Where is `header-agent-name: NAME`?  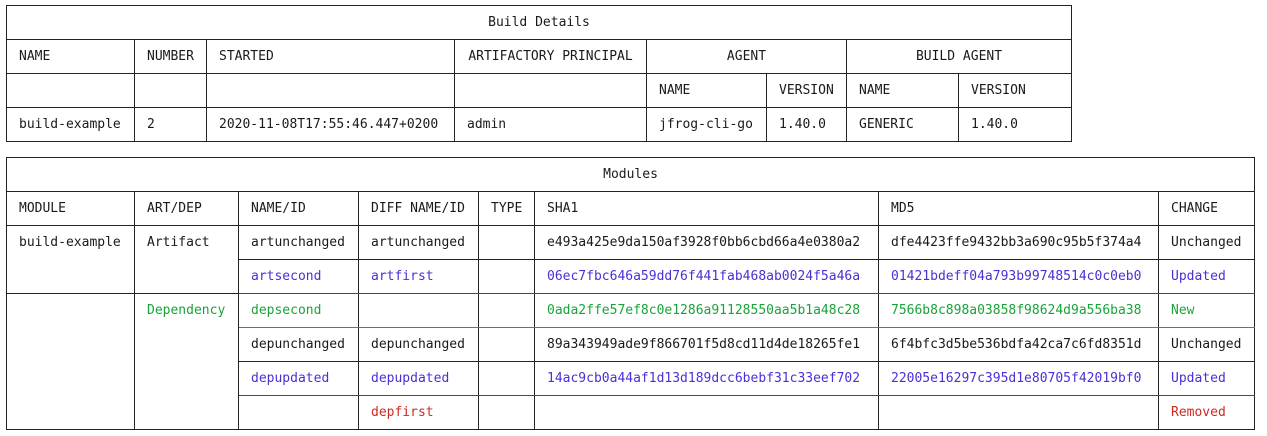 header-agent-name: NAME is located at coordinates (706, 90).